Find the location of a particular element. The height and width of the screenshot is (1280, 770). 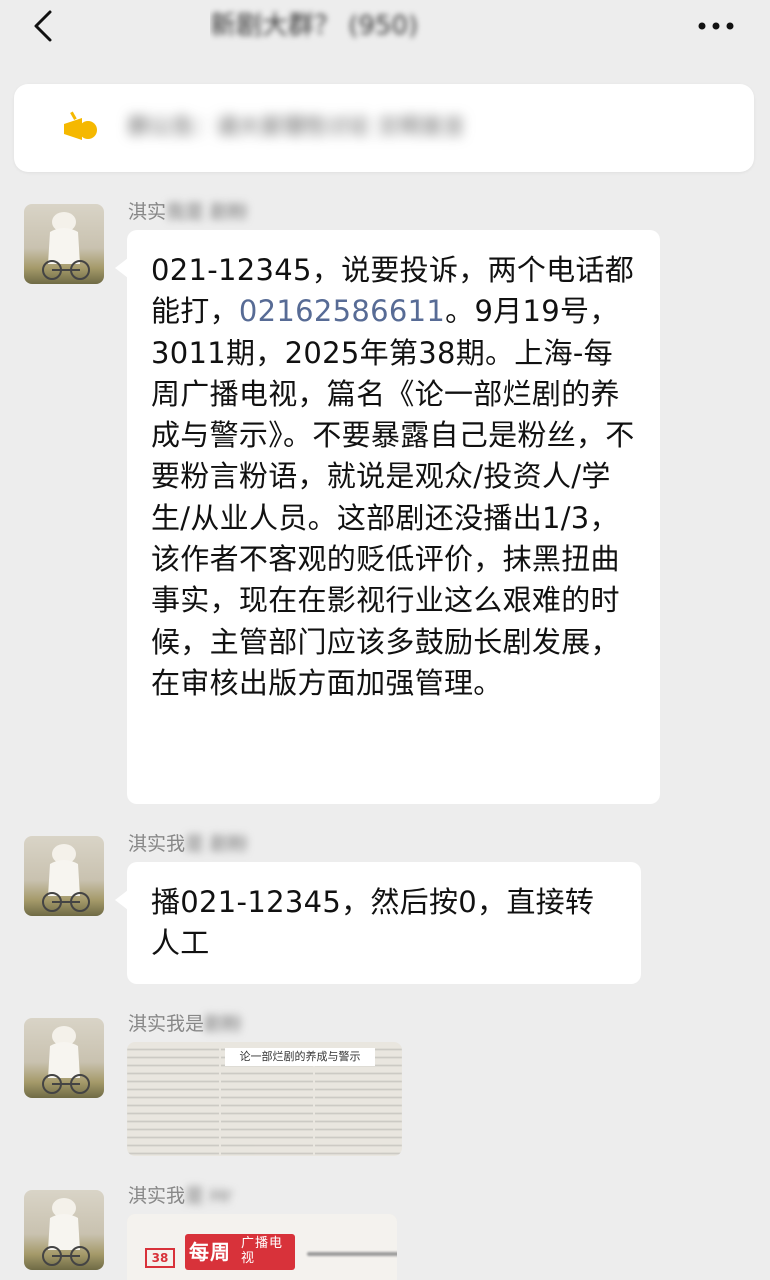

sender-name: 淇实我是剧粉 is located at coordinates (185, 1024).